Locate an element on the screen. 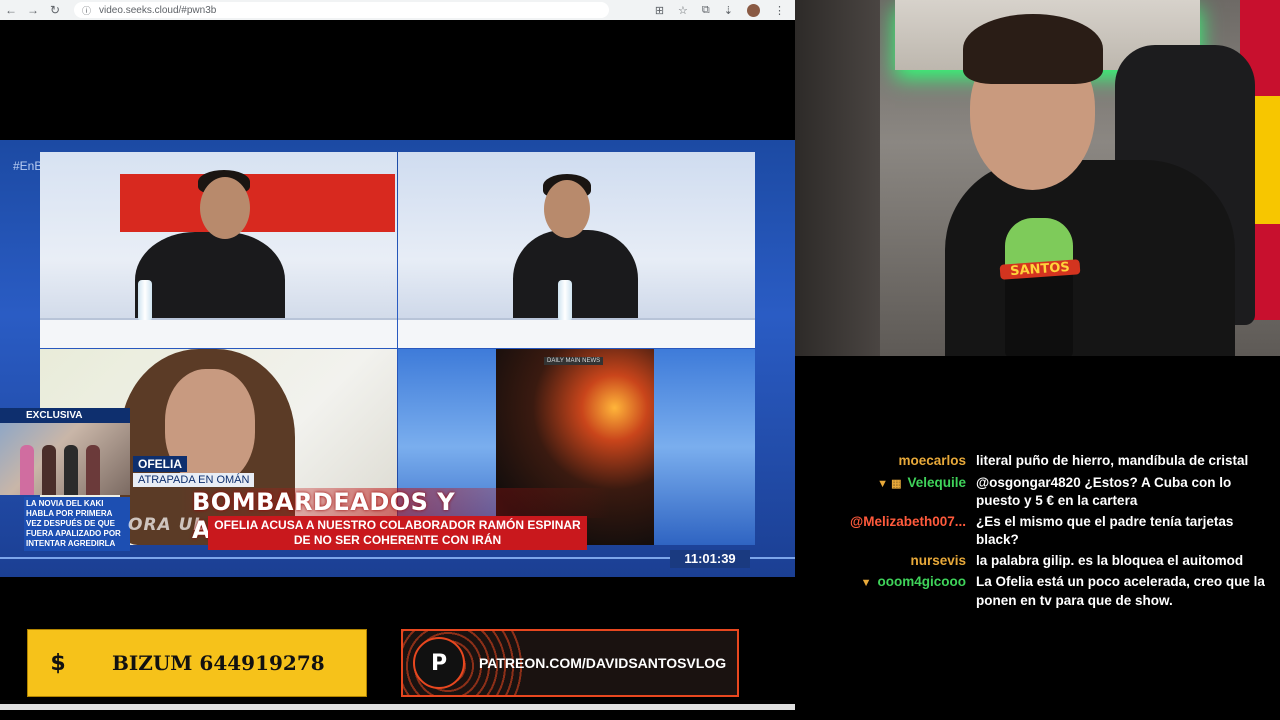 The image size is (1280, 720). browser-actions: ⊞ ☆ ⧉ ⇣ ⋮ is located at coordinates (725, 10).